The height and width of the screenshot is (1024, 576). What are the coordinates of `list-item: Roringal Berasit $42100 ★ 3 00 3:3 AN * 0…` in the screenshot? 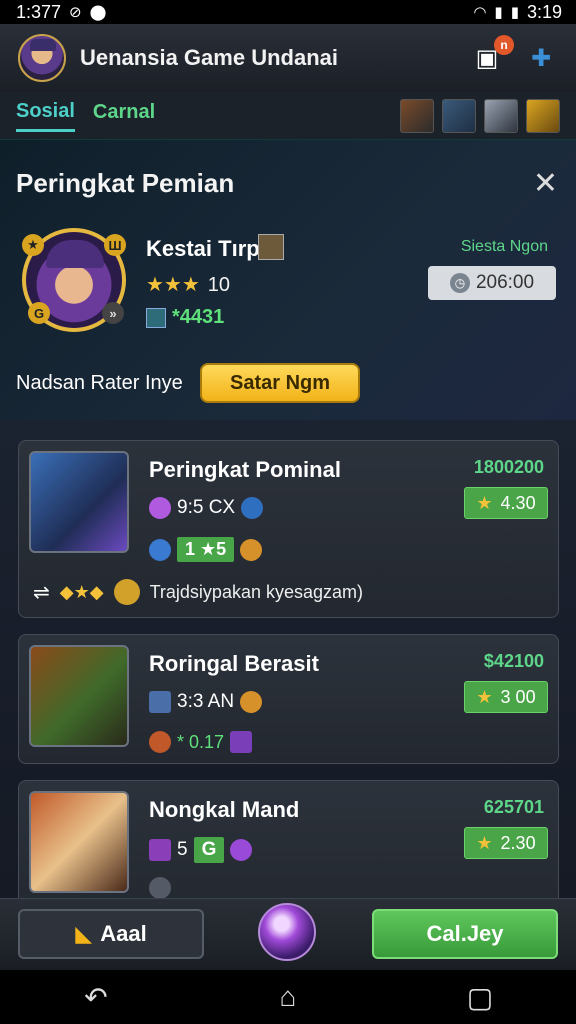 It's located at (288, 699).